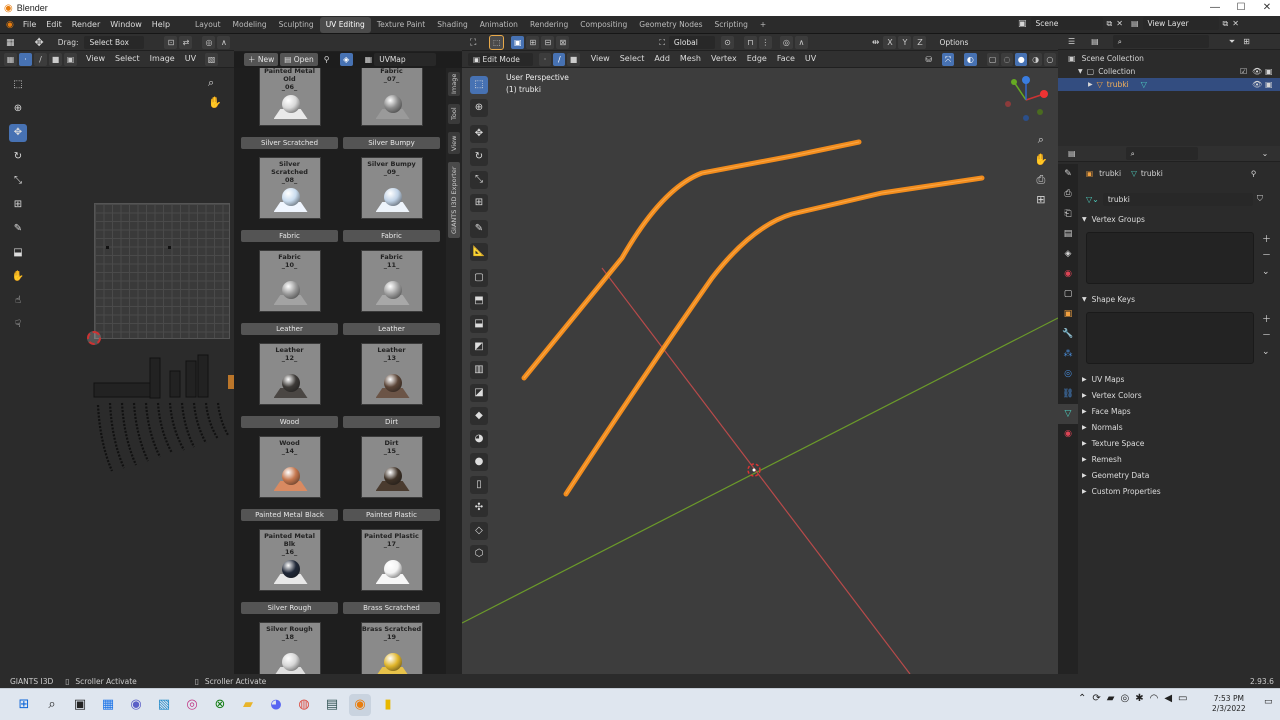 This screenshot has height=720, width=1280. What do you see at coordinates (171, 42) in the screenshot?
I see `pivot-icon: ⊡` at bounding box center [171, 42].